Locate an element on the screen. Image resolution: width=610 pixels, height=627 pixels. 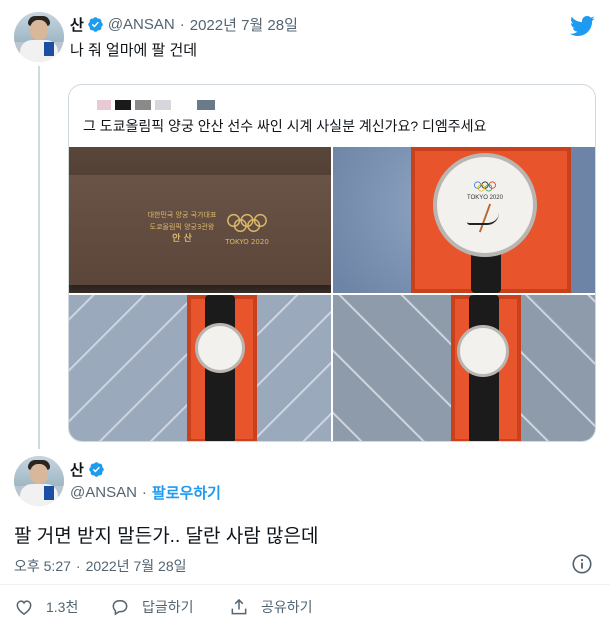
main-tweet-handle-row: @ANSAN · 팔로우하기 is located at coordinates (145, 492).